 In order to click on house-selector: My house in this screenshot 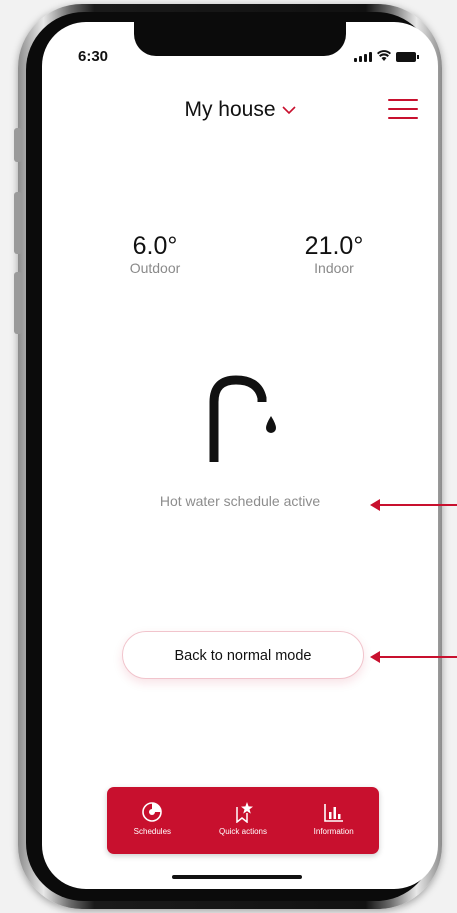, I will do `click(240, 110)`.